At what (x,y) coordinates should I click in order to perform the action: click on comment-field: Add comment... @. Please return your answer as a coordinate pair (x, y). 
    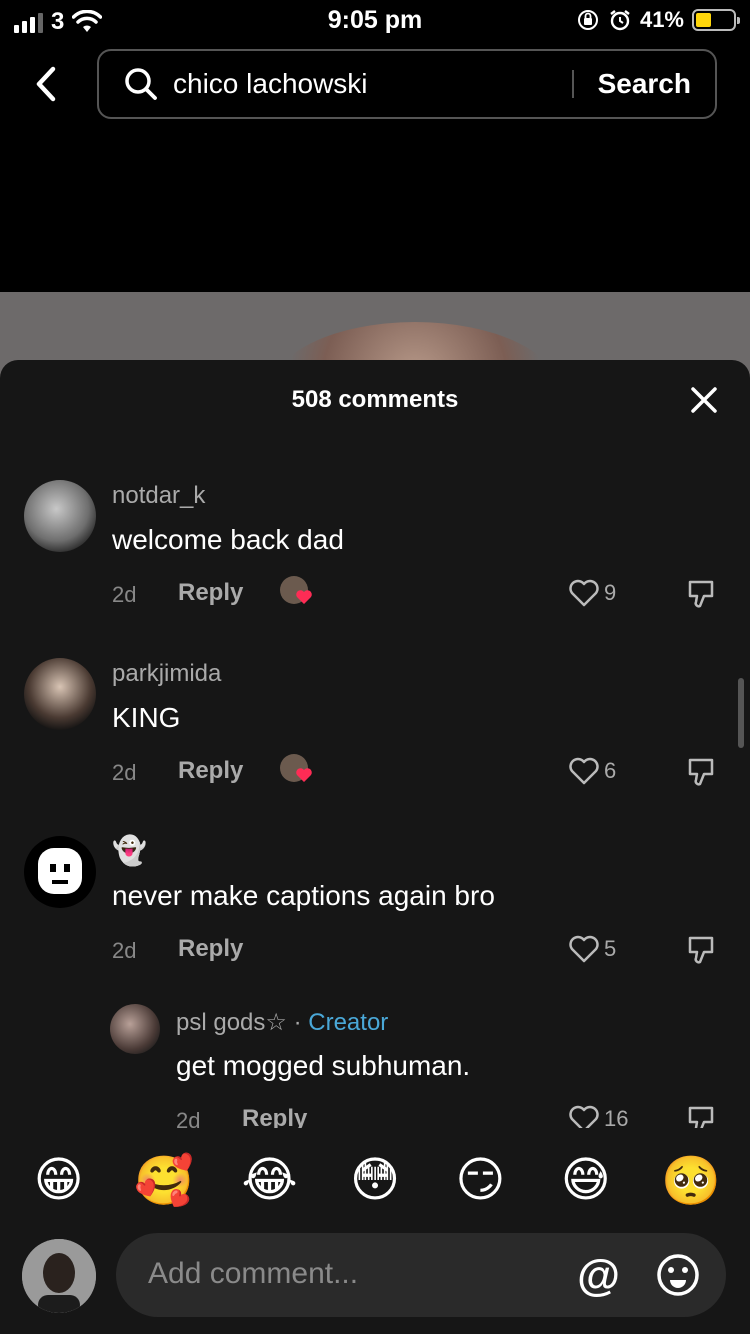
    Looking at the image, I should click on (421, 1275).